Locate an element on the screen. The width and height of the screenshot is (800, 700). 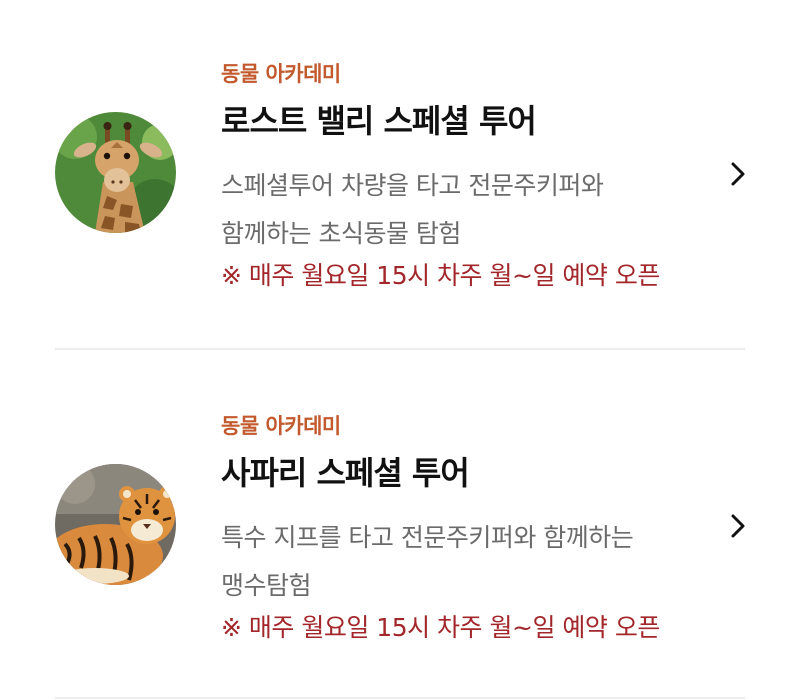
tiger-image is located at coordinates (115, 524).